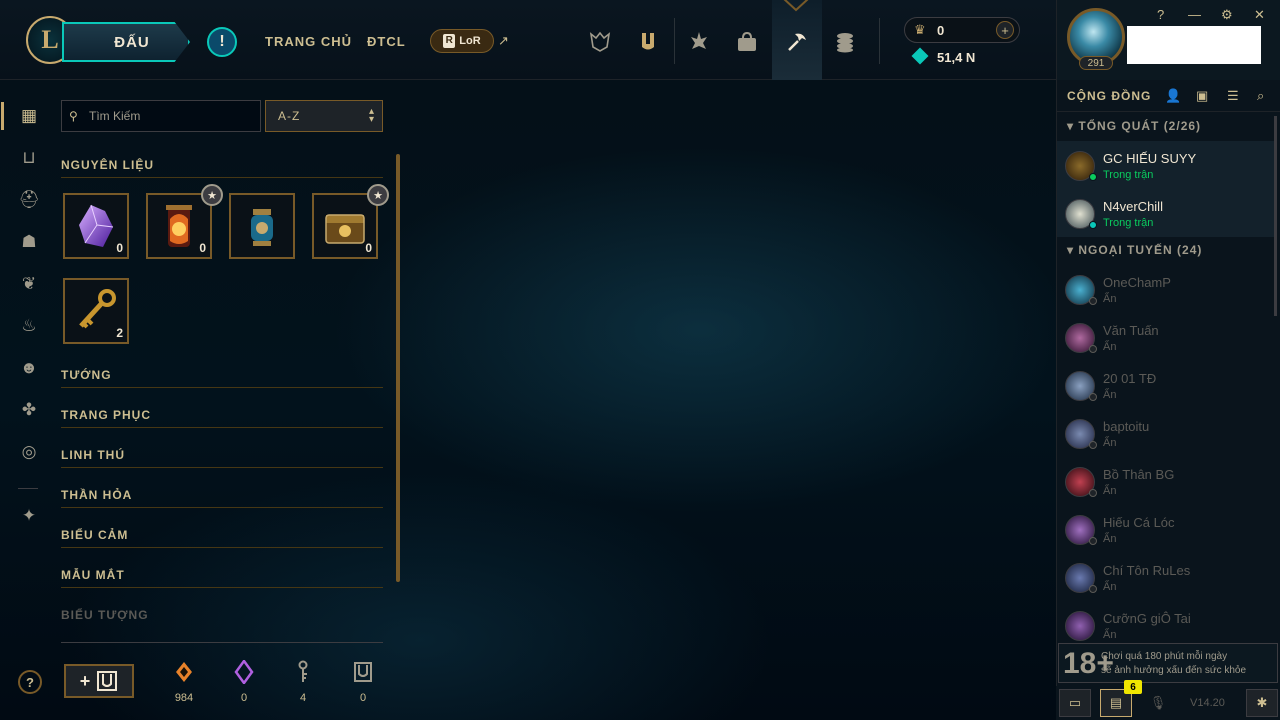 The image size is (1280, 720). Describe the element at coordinates (1194, 45) in the screenshot. I see `summoner-name-box` at that location.